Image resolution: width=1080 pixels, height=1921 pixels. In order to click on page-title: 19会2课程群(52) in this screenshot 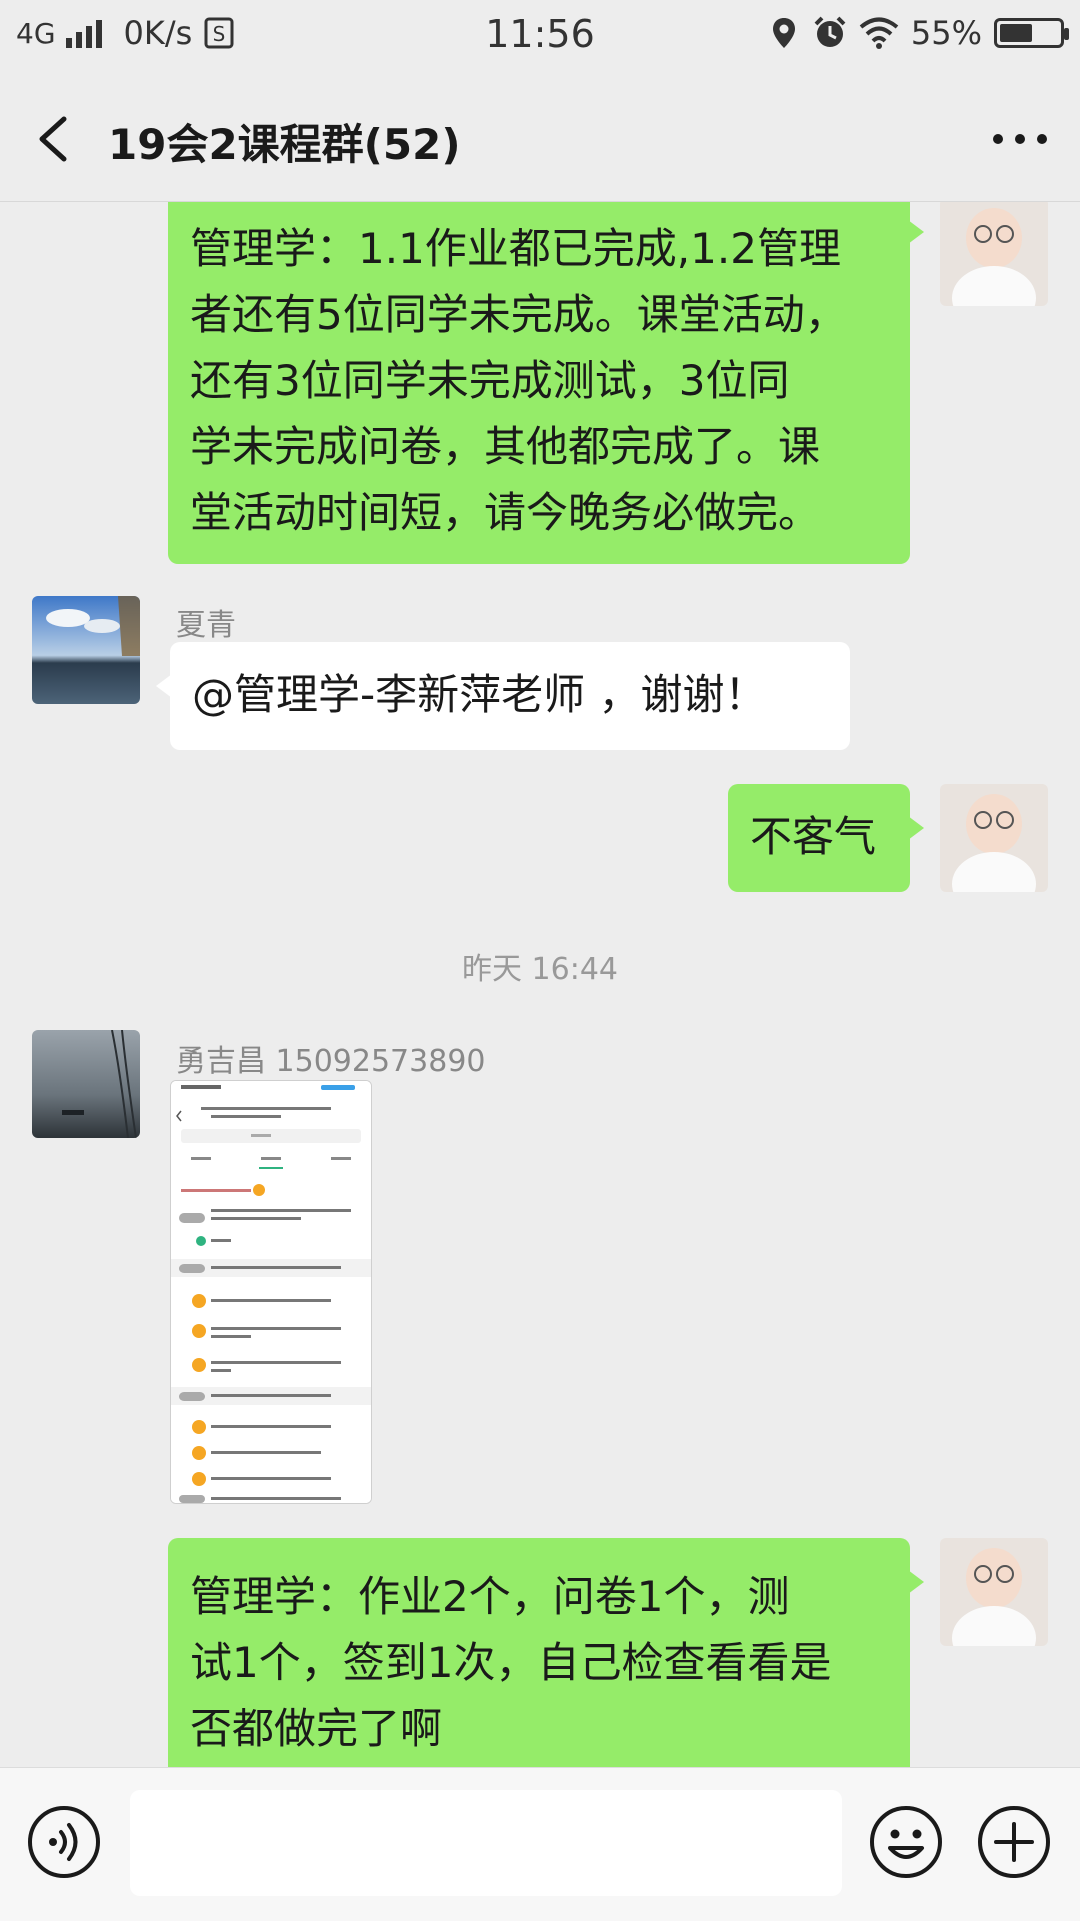, I will do `click(284, 144)`.